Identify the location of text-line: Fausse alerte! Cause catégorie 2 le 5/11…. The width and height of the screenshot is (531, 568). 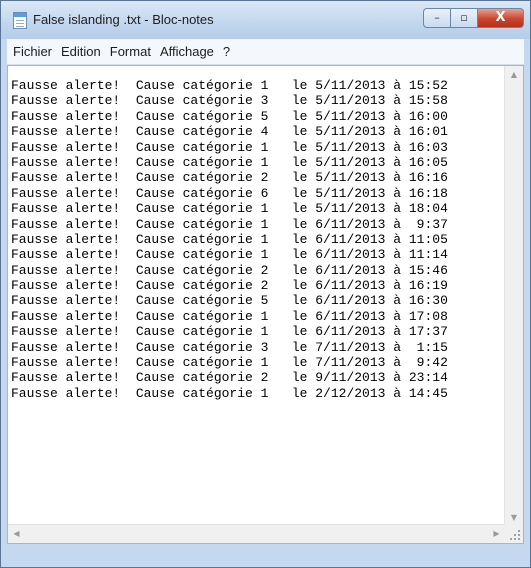
(229, 178).